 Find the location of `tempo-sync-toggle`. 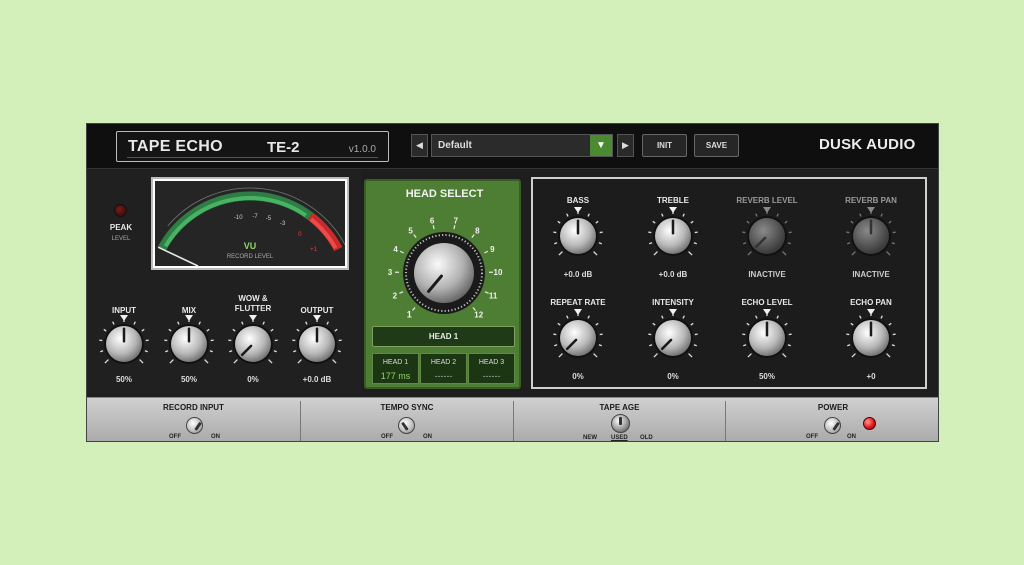

tempo-sync-toggle is located at coordinates (406, 425).